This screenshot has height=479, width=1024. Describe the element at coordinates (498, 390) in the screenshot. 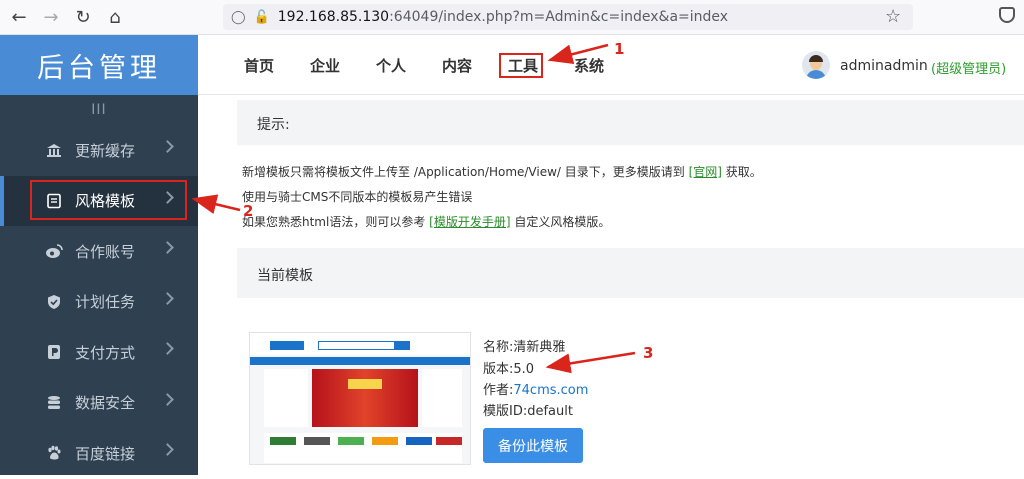

I see `field-label: 作者:` at that location.